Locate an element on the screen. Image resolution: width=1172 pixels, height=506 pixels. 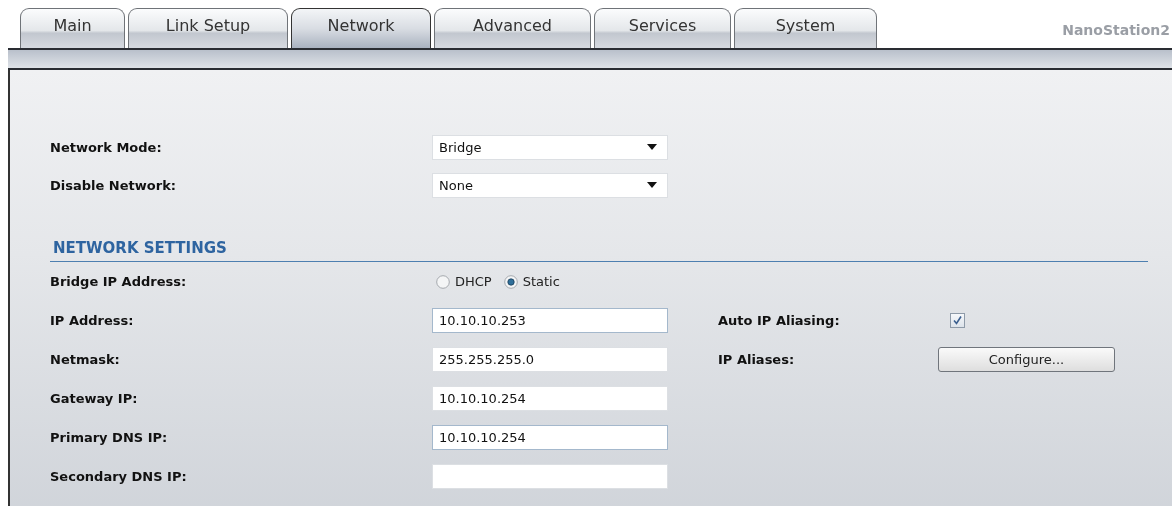
field-label: Primary DNS IP: is located at coordinates (109, 437).